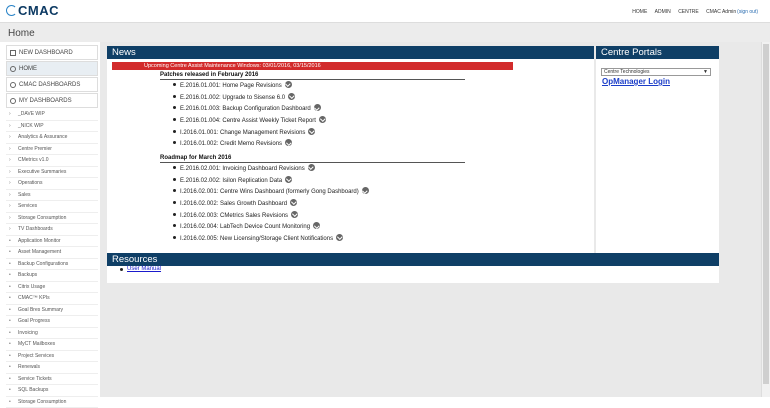  What do you see at coordinates (31, 287) in the screenshot?
I see `sidebar-item-label: Citrix Usage` at bounding box center [31, 287].